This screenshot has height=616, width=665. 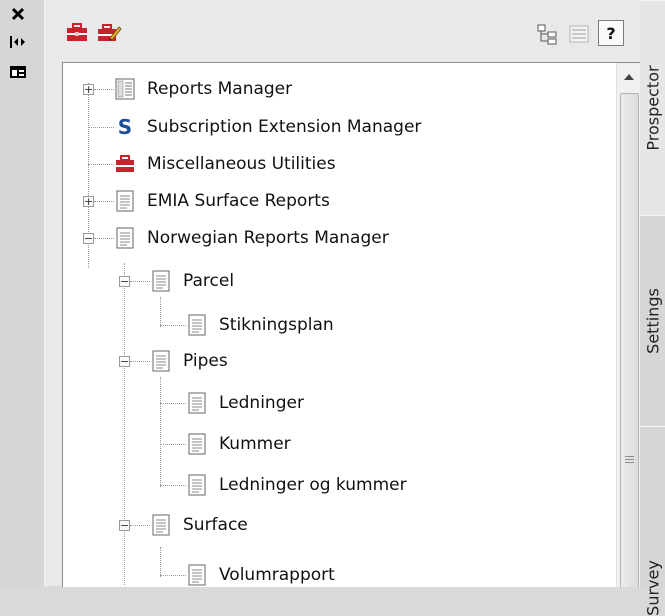 I want to click on help-icon: ?, so click(x=611, y=33).